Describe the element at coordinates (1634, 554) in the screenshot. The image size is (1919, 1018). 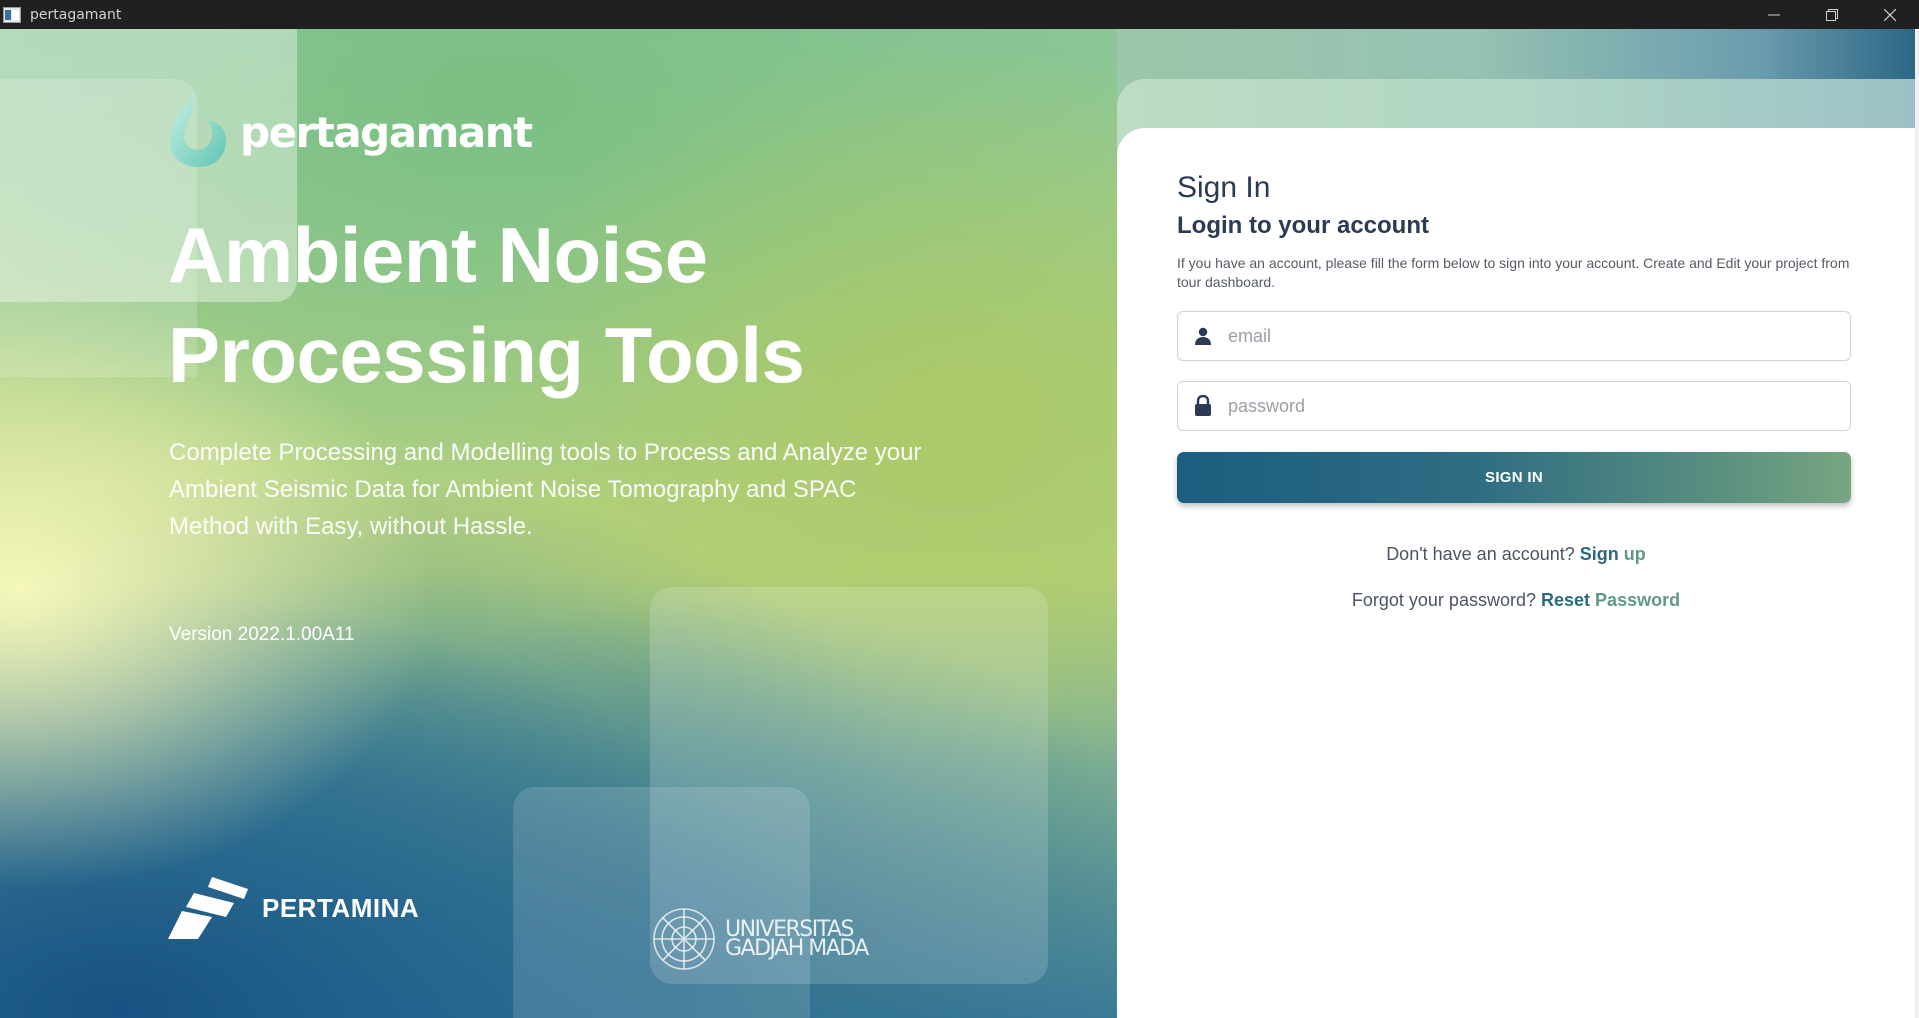
I see `signup-link-part: up` at that location.